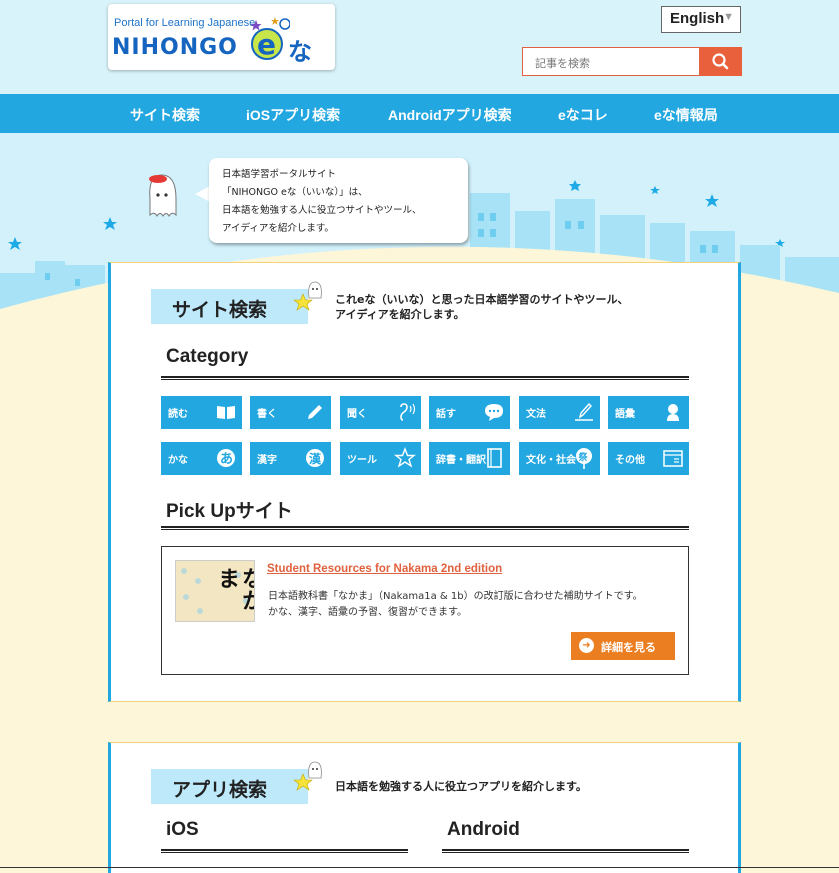 The height and width of the screenshot is (873, 839). What do you see at coordinates (565, 851) in the screenshot?
I see `android-divider` at bounding box center [565, 851].